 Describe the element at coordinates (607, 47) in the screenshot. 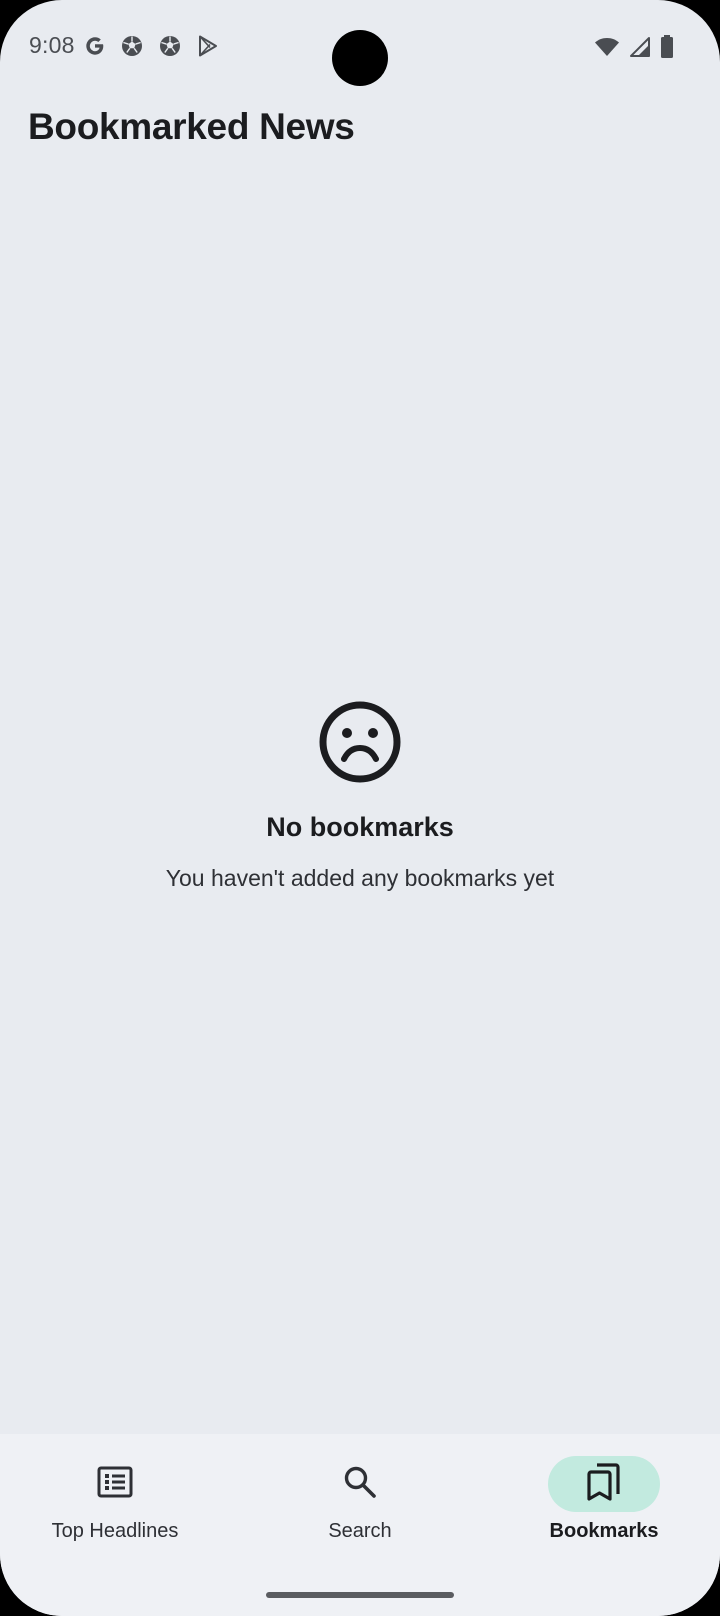

I see `wifi-icon` at that location.